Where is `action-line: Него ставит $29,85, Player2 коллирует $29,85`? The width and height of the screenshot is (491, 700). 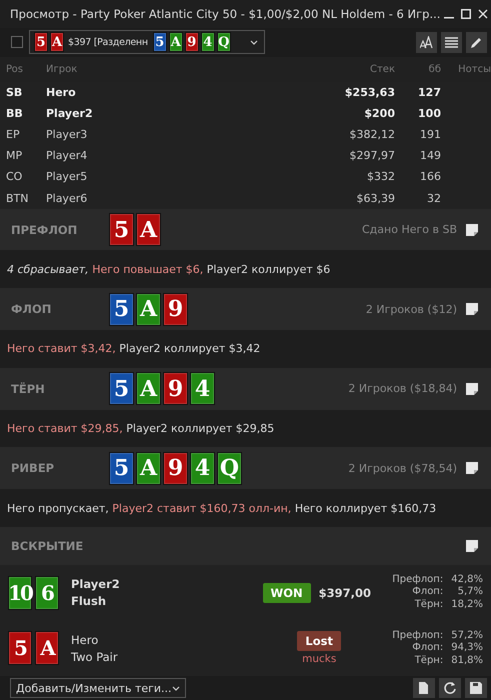
action-line: Него ставит $29,85, Player2 коллирует $29,85 is located at coordinates (140, 428).